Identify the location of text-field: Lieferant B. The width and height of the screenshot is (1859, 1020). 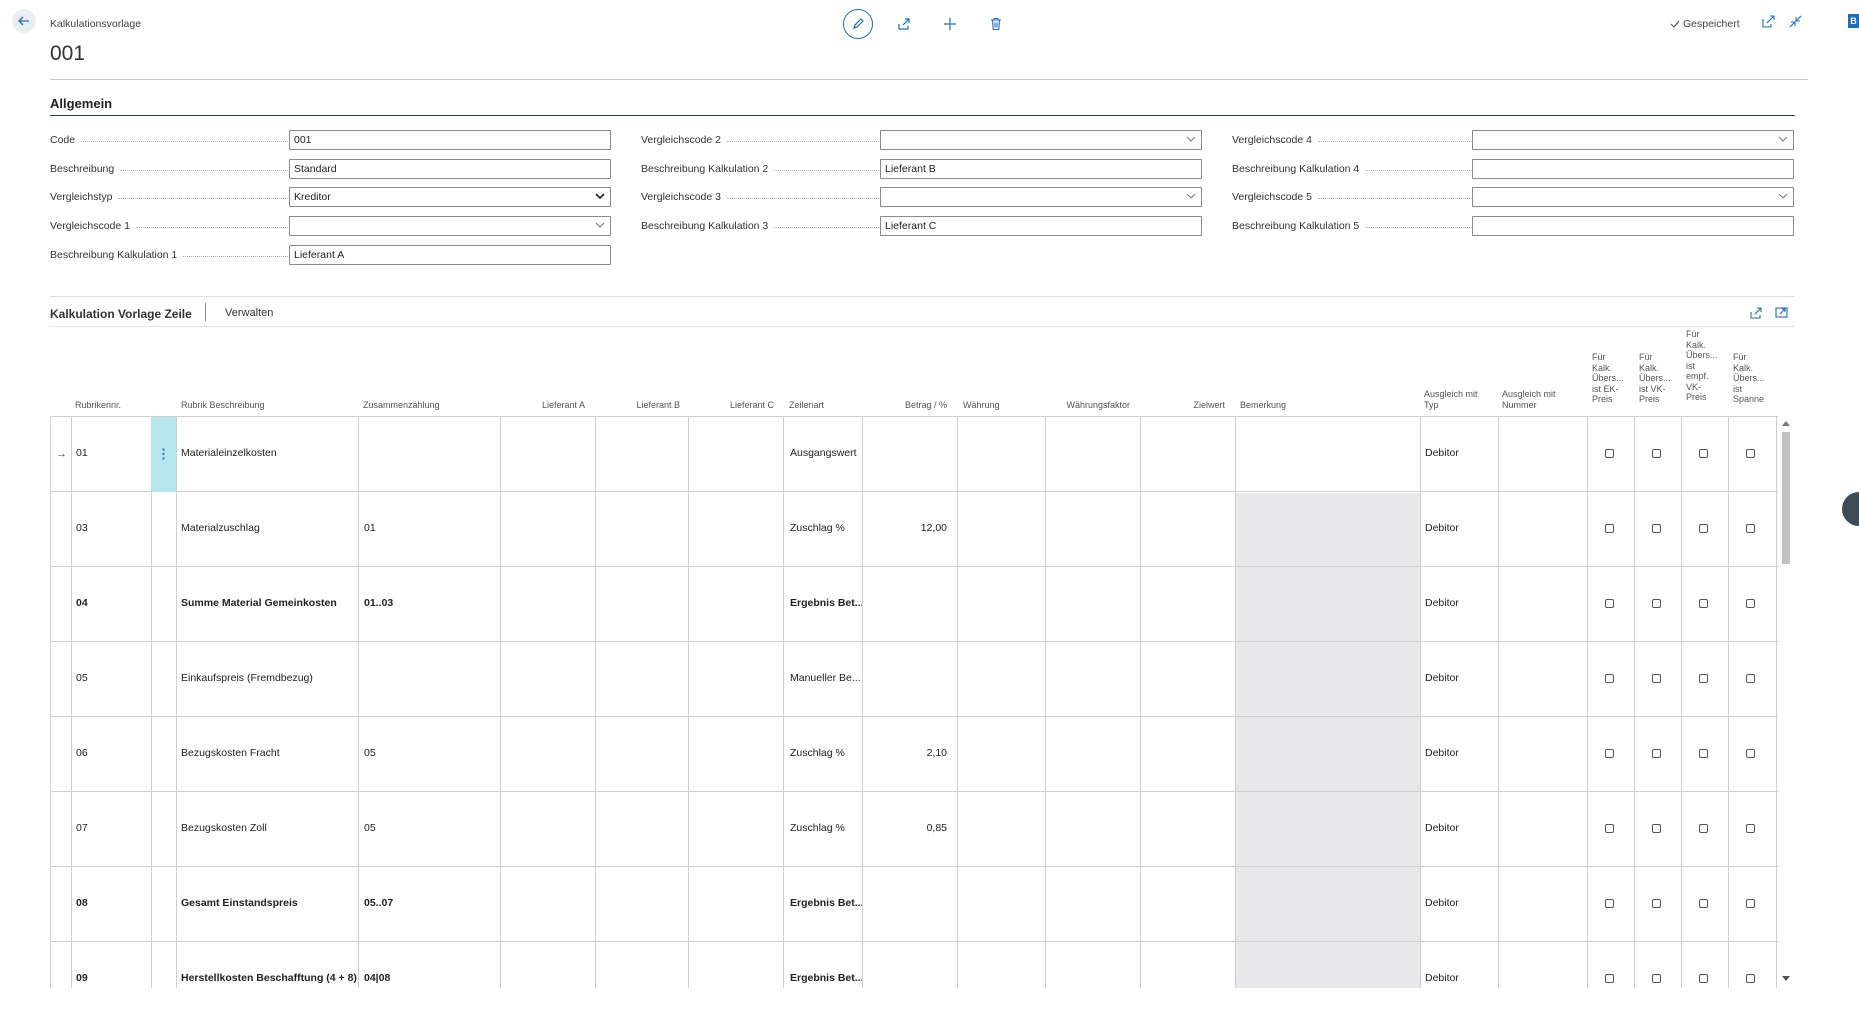
(1041, 169).